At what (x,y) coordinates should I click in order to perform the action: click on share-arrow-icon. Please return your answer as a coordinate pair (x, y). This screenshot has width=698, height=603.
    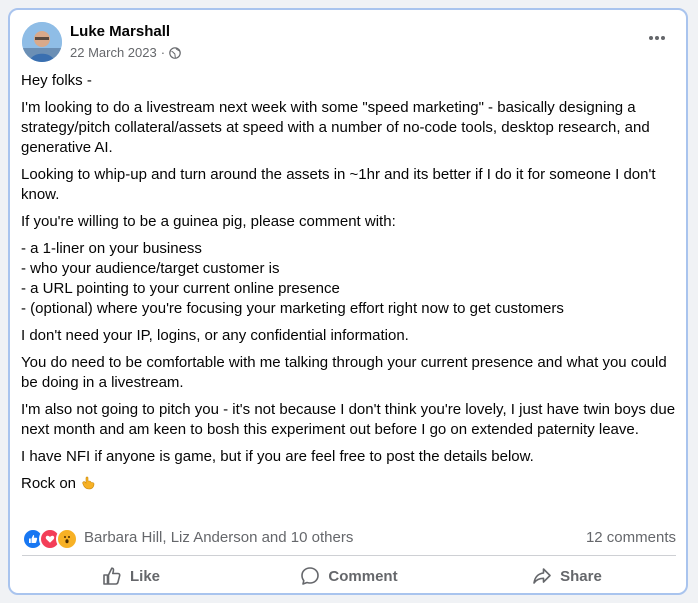
    Looking at the image, I should click on (542, 576).